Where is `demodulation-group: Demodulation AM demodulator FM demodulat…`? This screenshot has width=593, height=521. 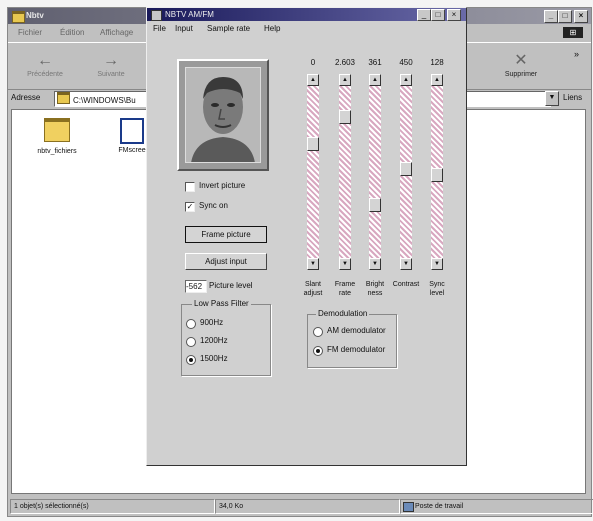 demodulation-group: Demodulation AM demodulator FM demodulat… is located at coordinates (352, 338).